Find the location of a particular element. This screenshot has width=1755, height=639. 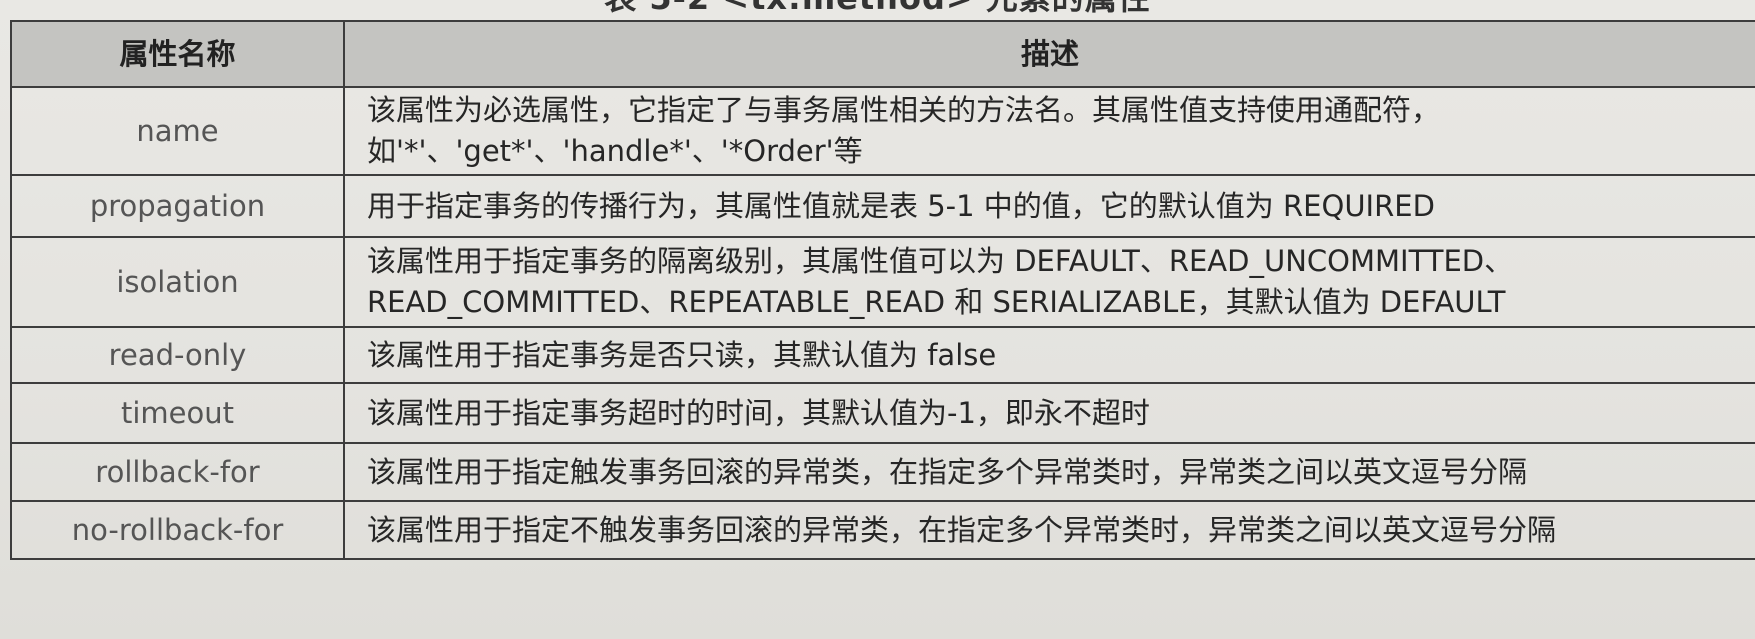

attribute-name: rollback-for is located at coordinates (177, 472).